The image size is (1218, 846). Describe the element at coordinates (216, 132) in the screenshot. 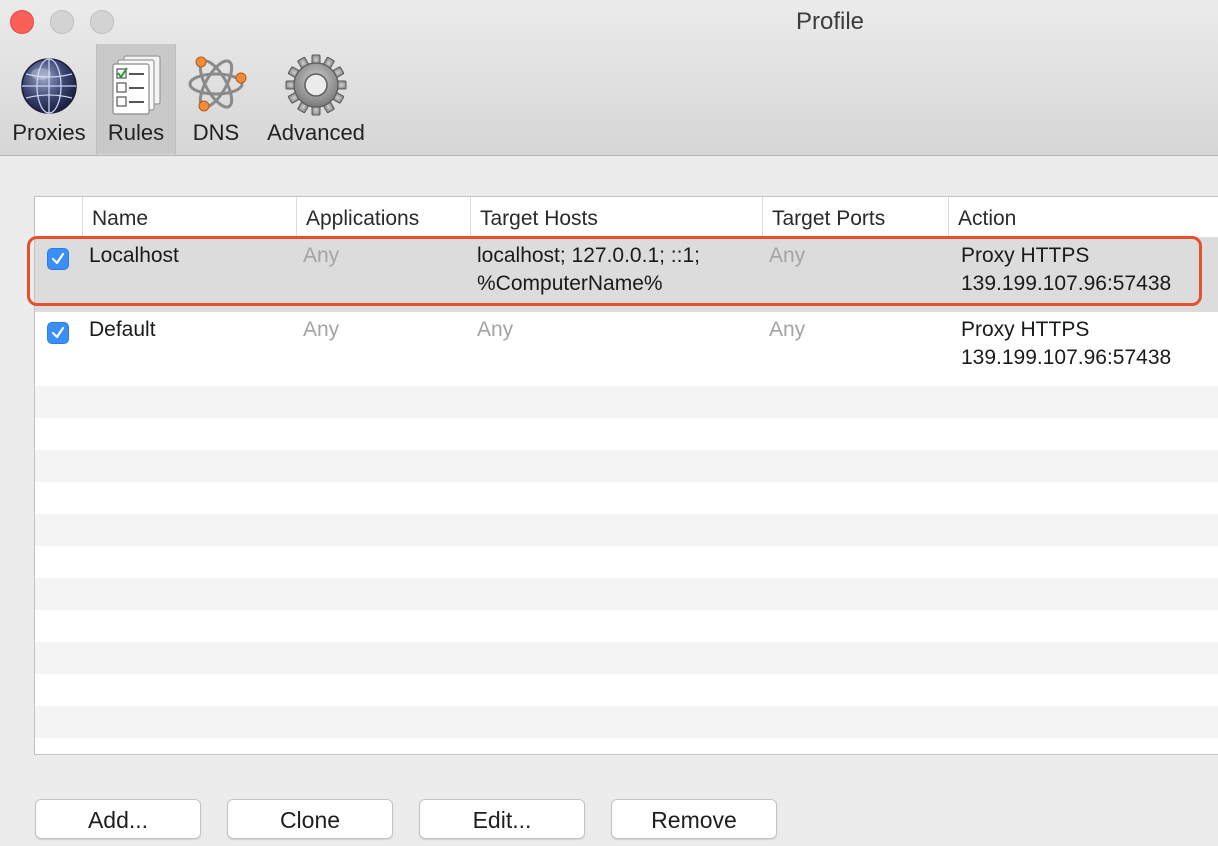

I see `toolbar-dns-label: DNS` at that location.